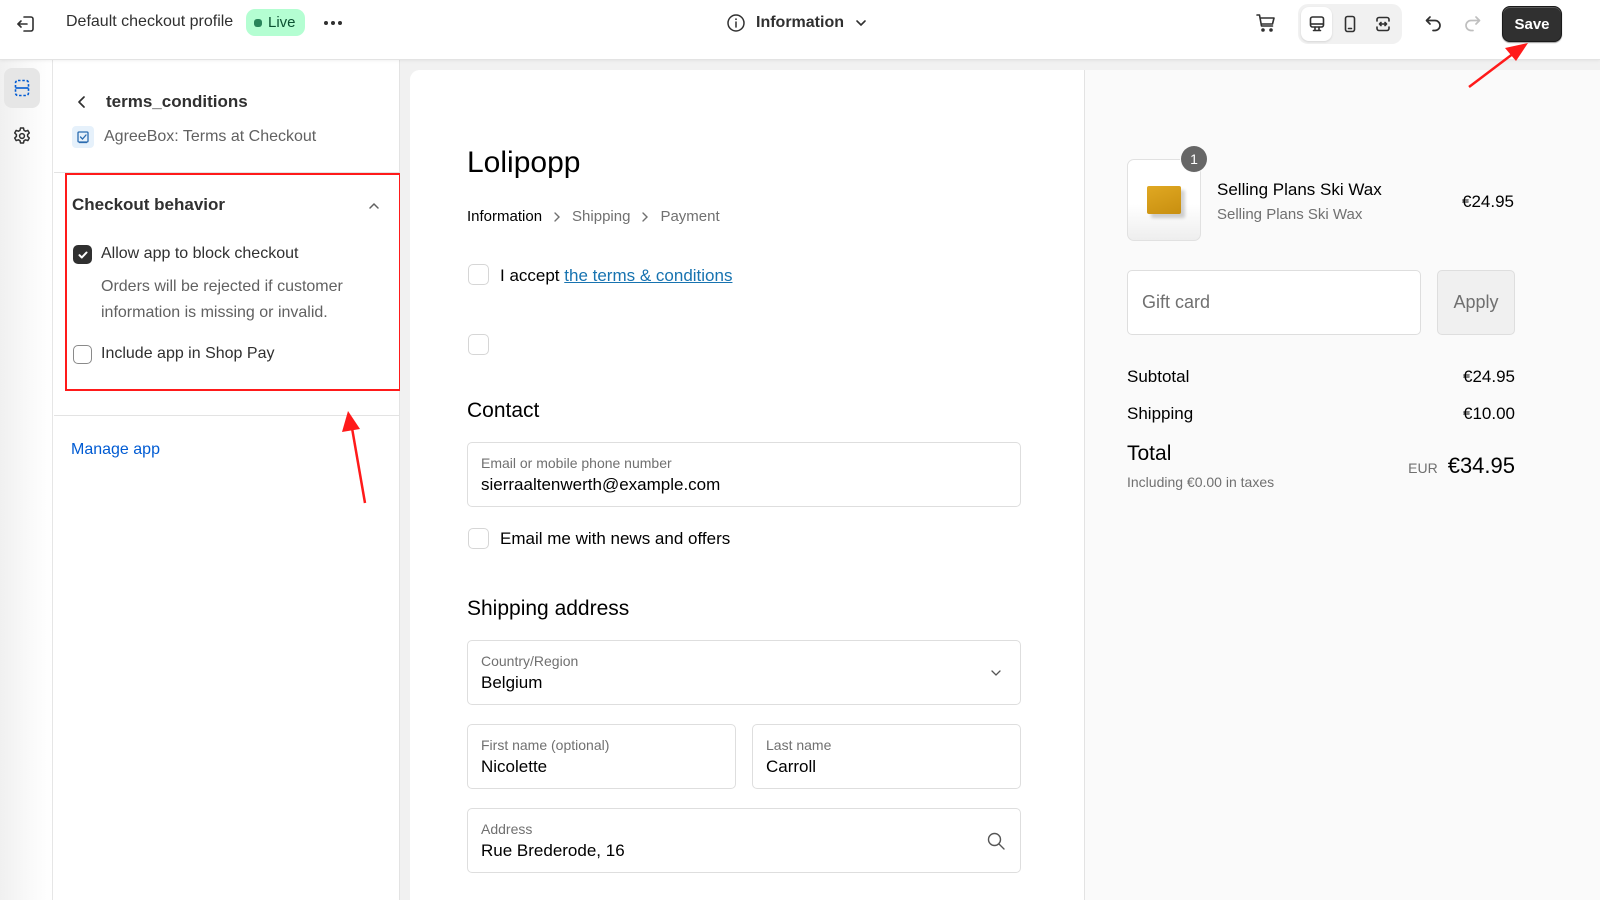  I want to click on subtotal-label: Subtotal, so click(1158, 376).